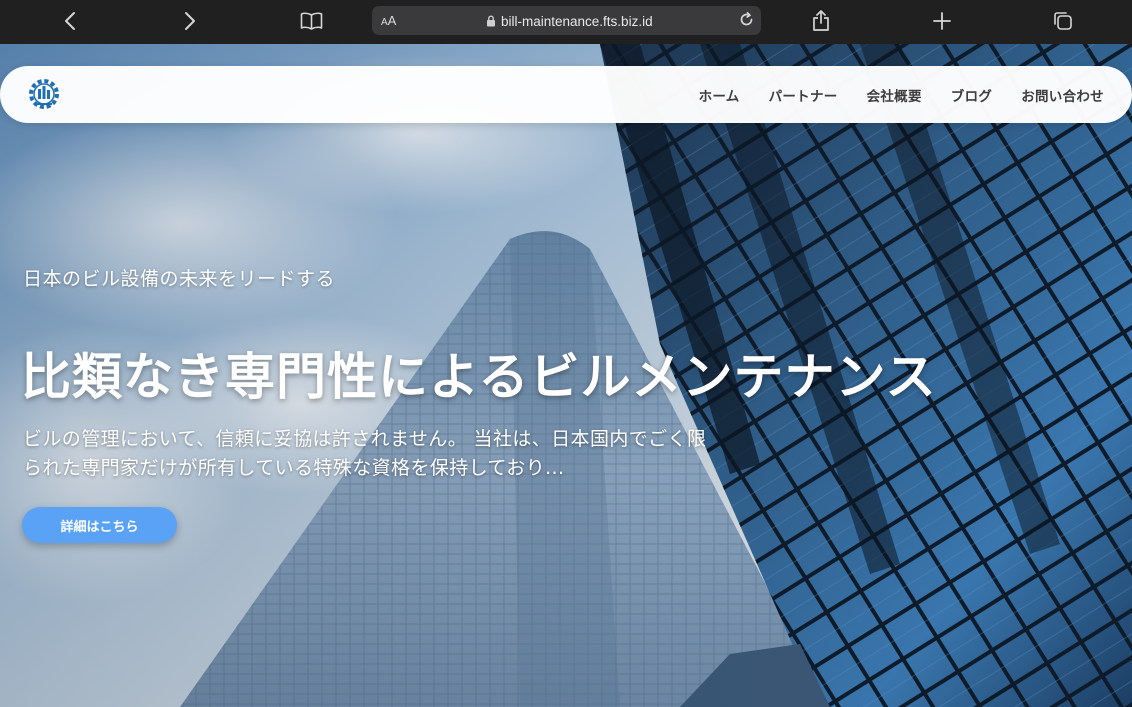 The image size is (1132, 707). I want to click on nav-link-company: 会社概要, so click(894, 95).